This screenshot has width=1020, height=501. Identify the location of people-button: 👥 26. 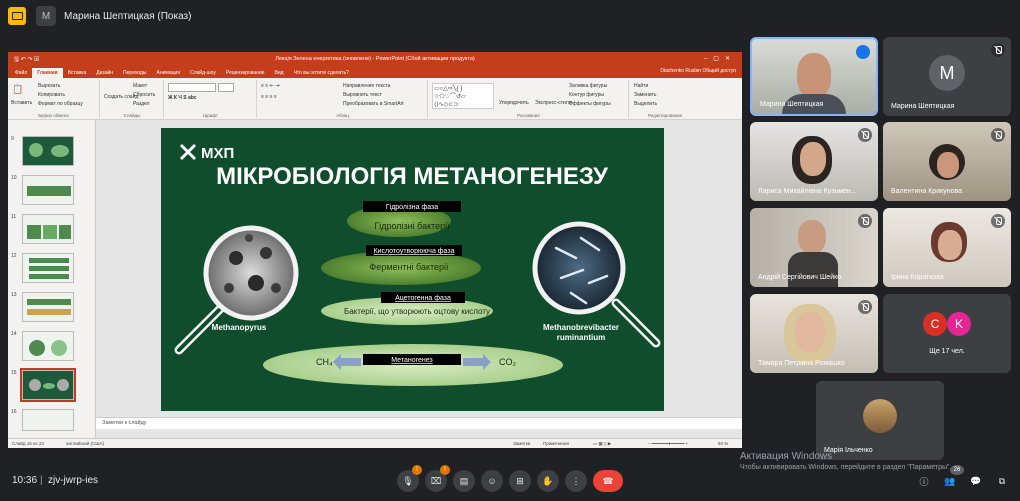
(951, 478).